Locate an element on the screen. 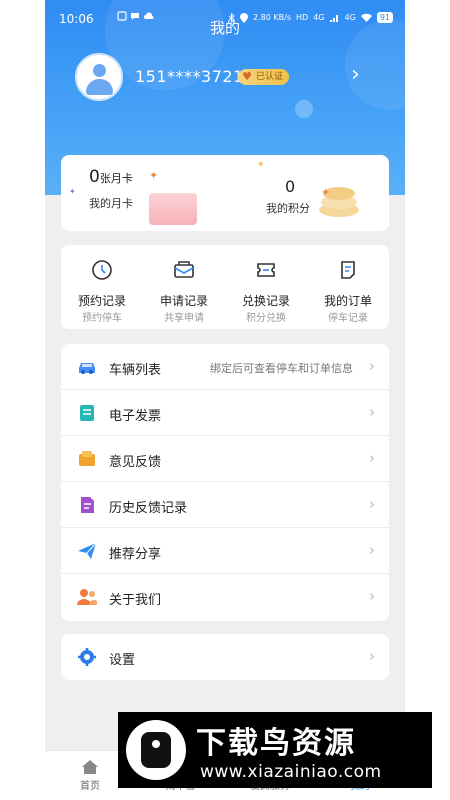 This screenshot has width=450, height=800. watermark-logo-bird is located at coordinates (156, 750).